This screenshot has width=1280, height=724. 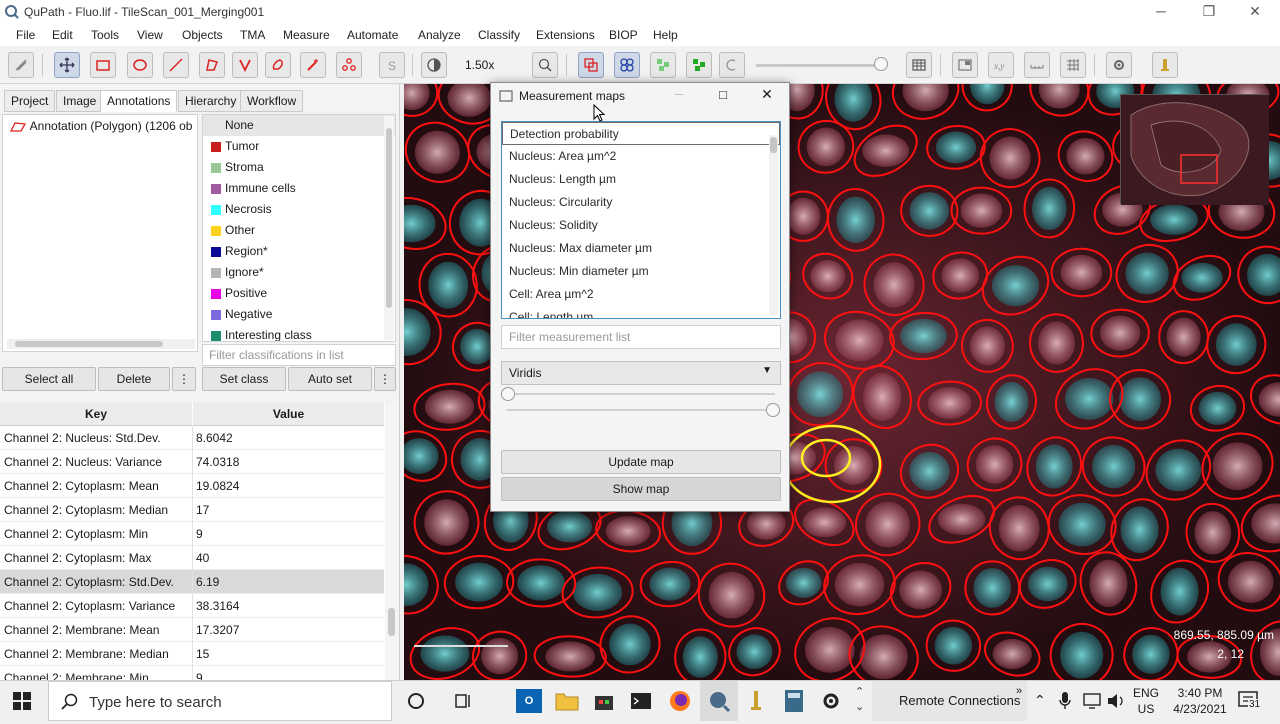 What do you see at coordinates (773, 225) in the screenshot?
I see `measurement-list-scrollbar` at bounding box center [773, 225].